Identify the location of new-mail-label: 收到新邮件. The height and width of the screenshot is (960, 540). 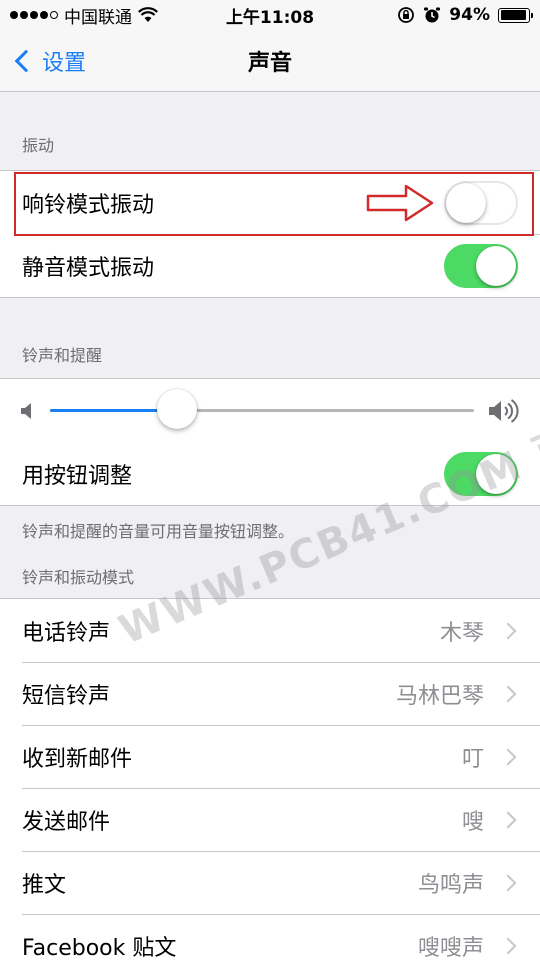
(77, 759).